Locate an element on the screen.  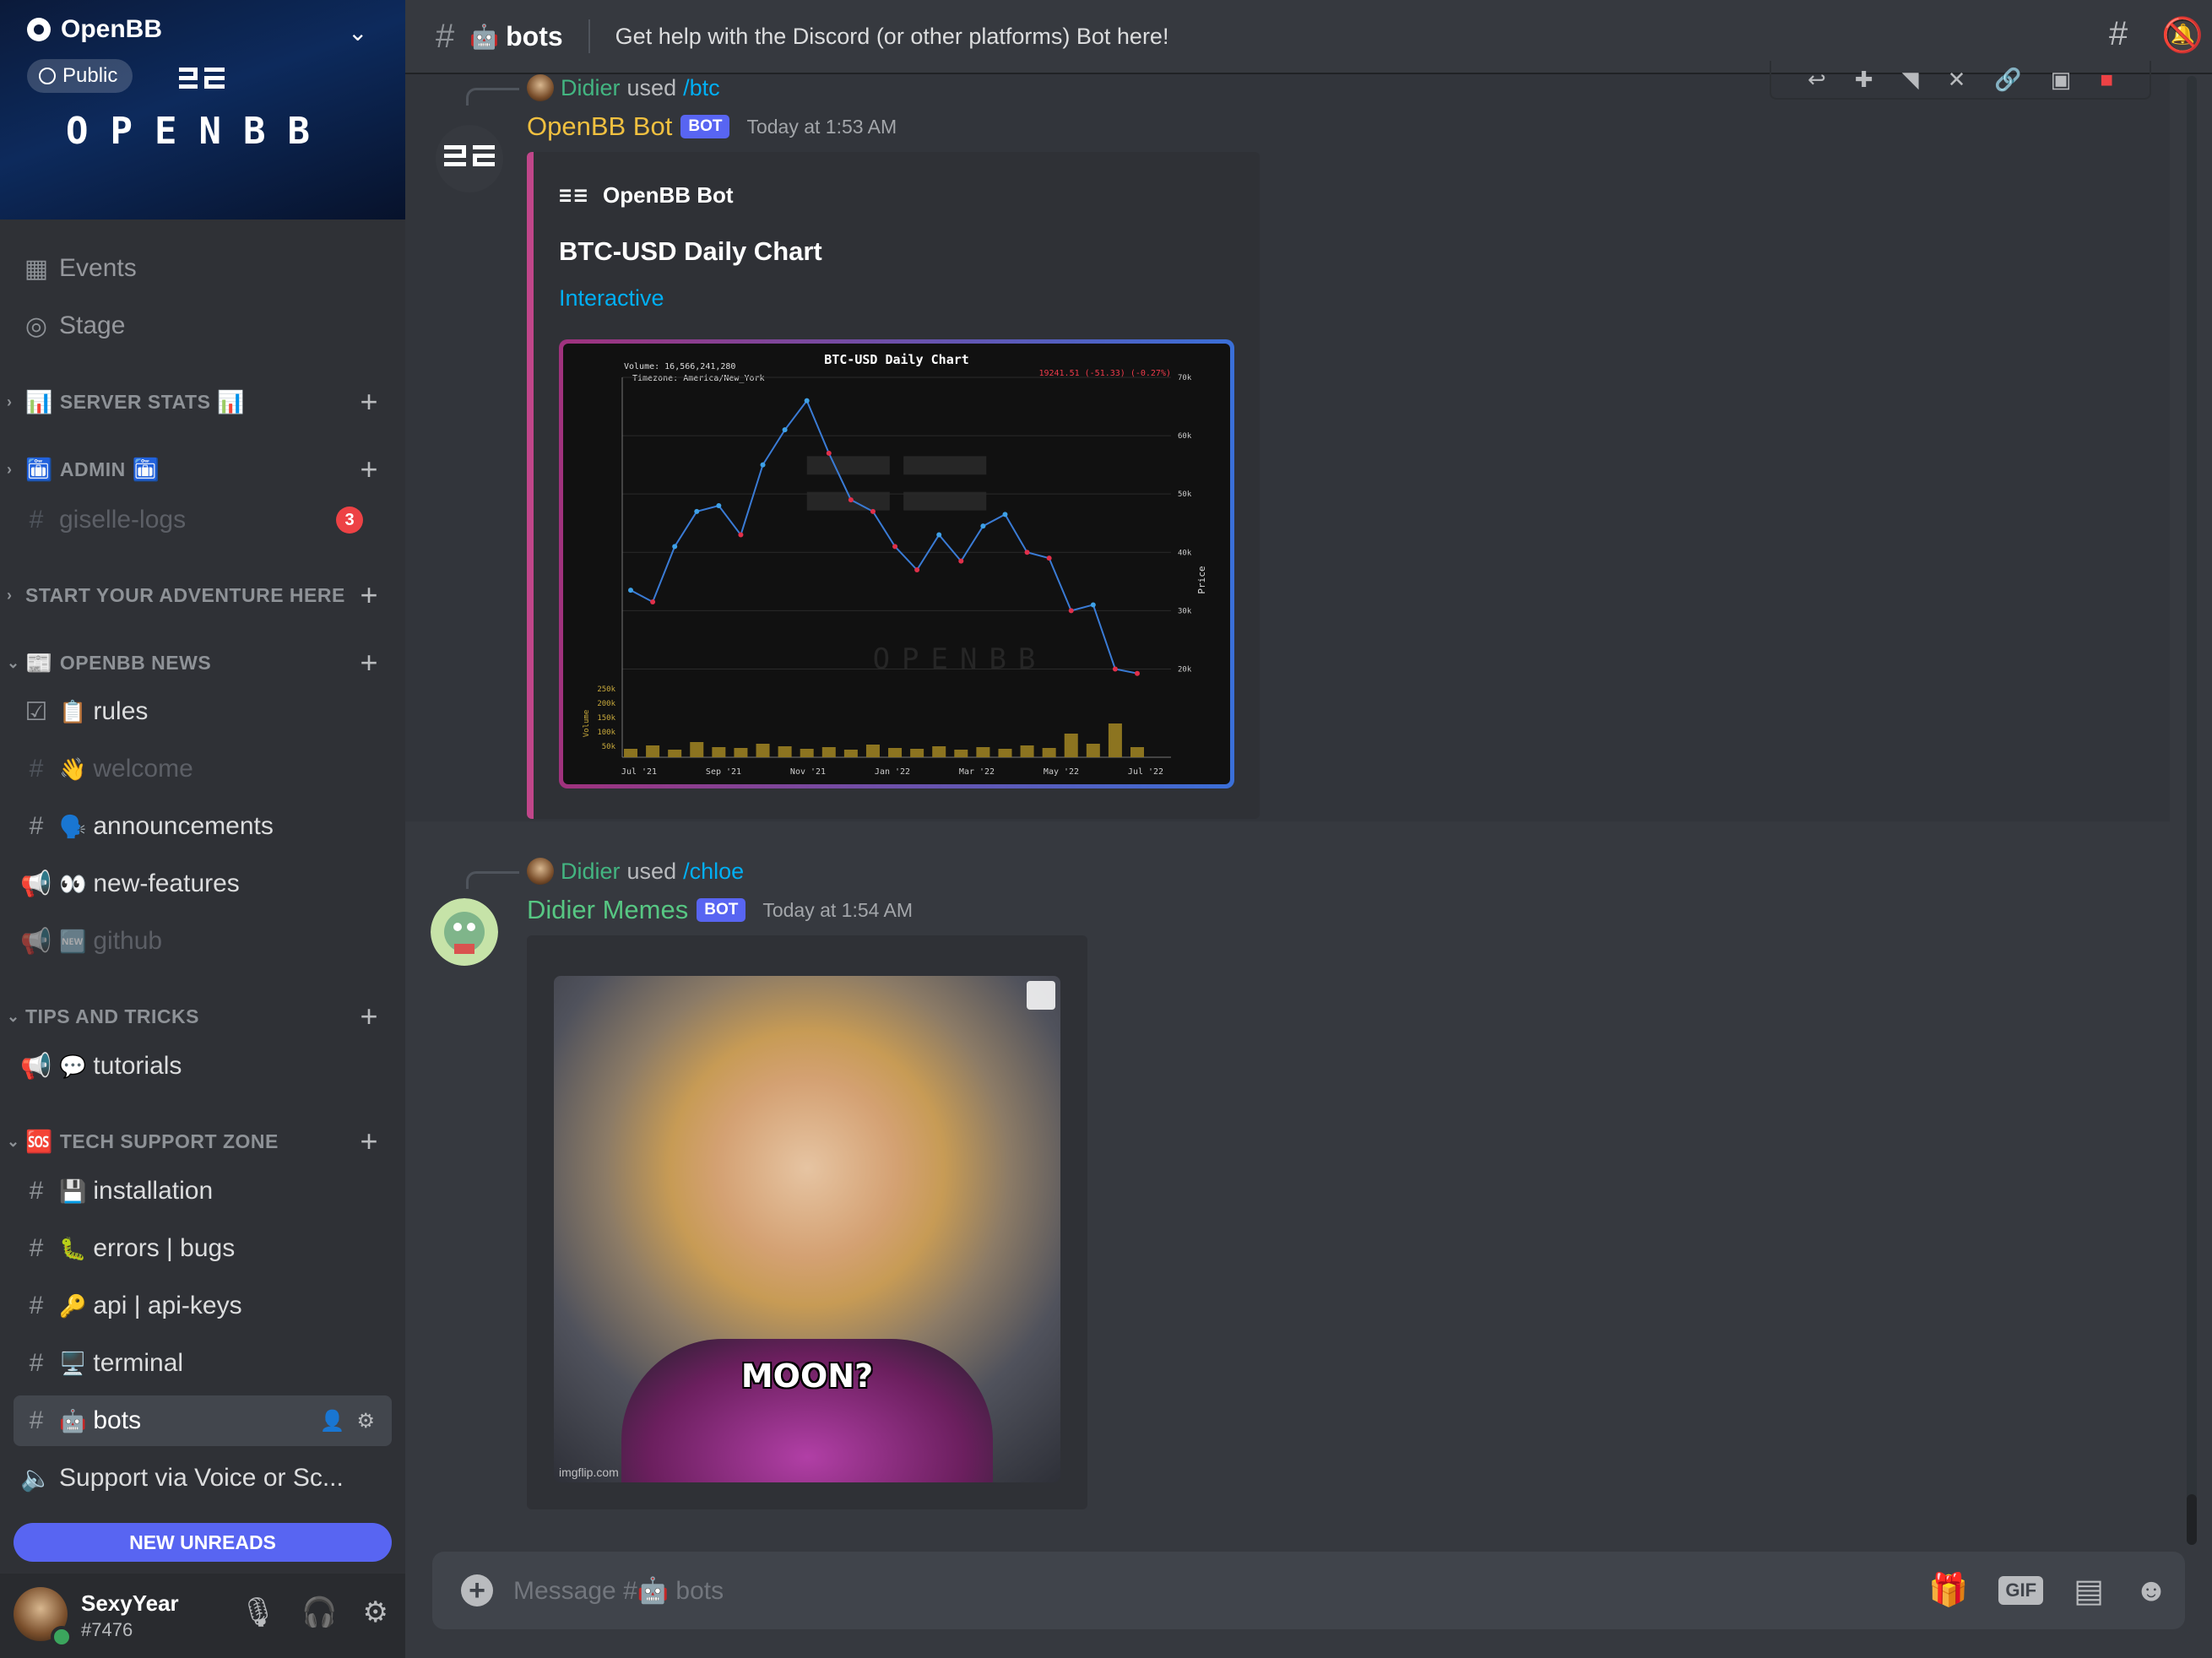
reply-reference: Didier used /btc is located at coordinates (623, 87).